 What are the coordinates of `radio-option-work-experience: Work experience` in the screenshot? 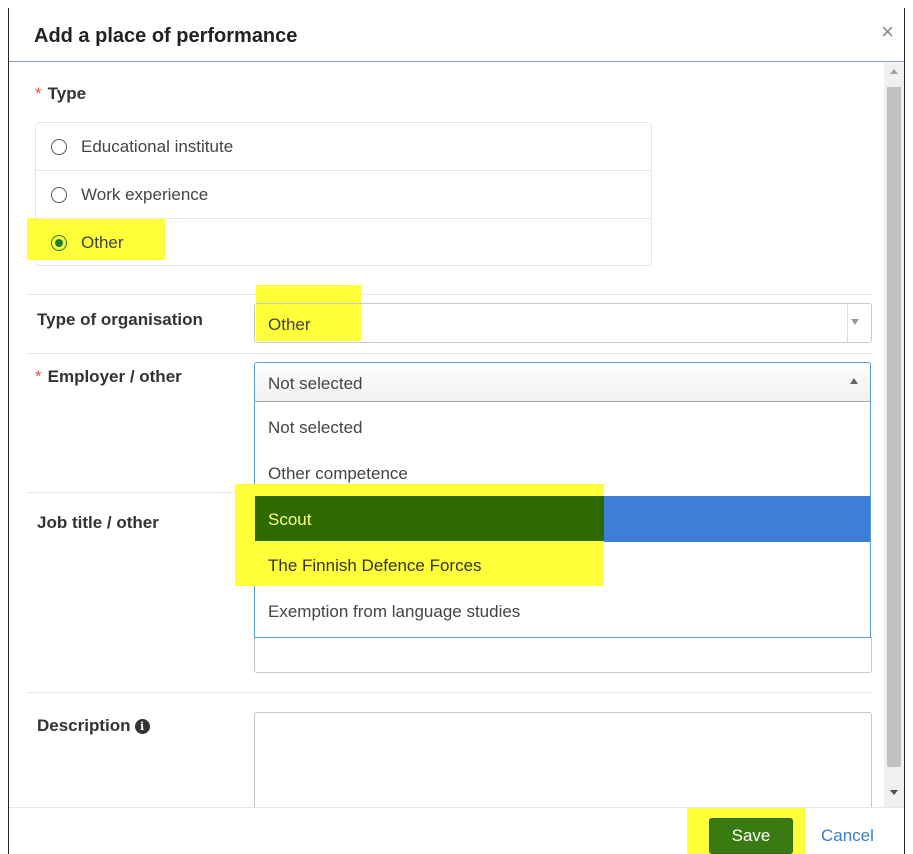 It's located at (343, 195).